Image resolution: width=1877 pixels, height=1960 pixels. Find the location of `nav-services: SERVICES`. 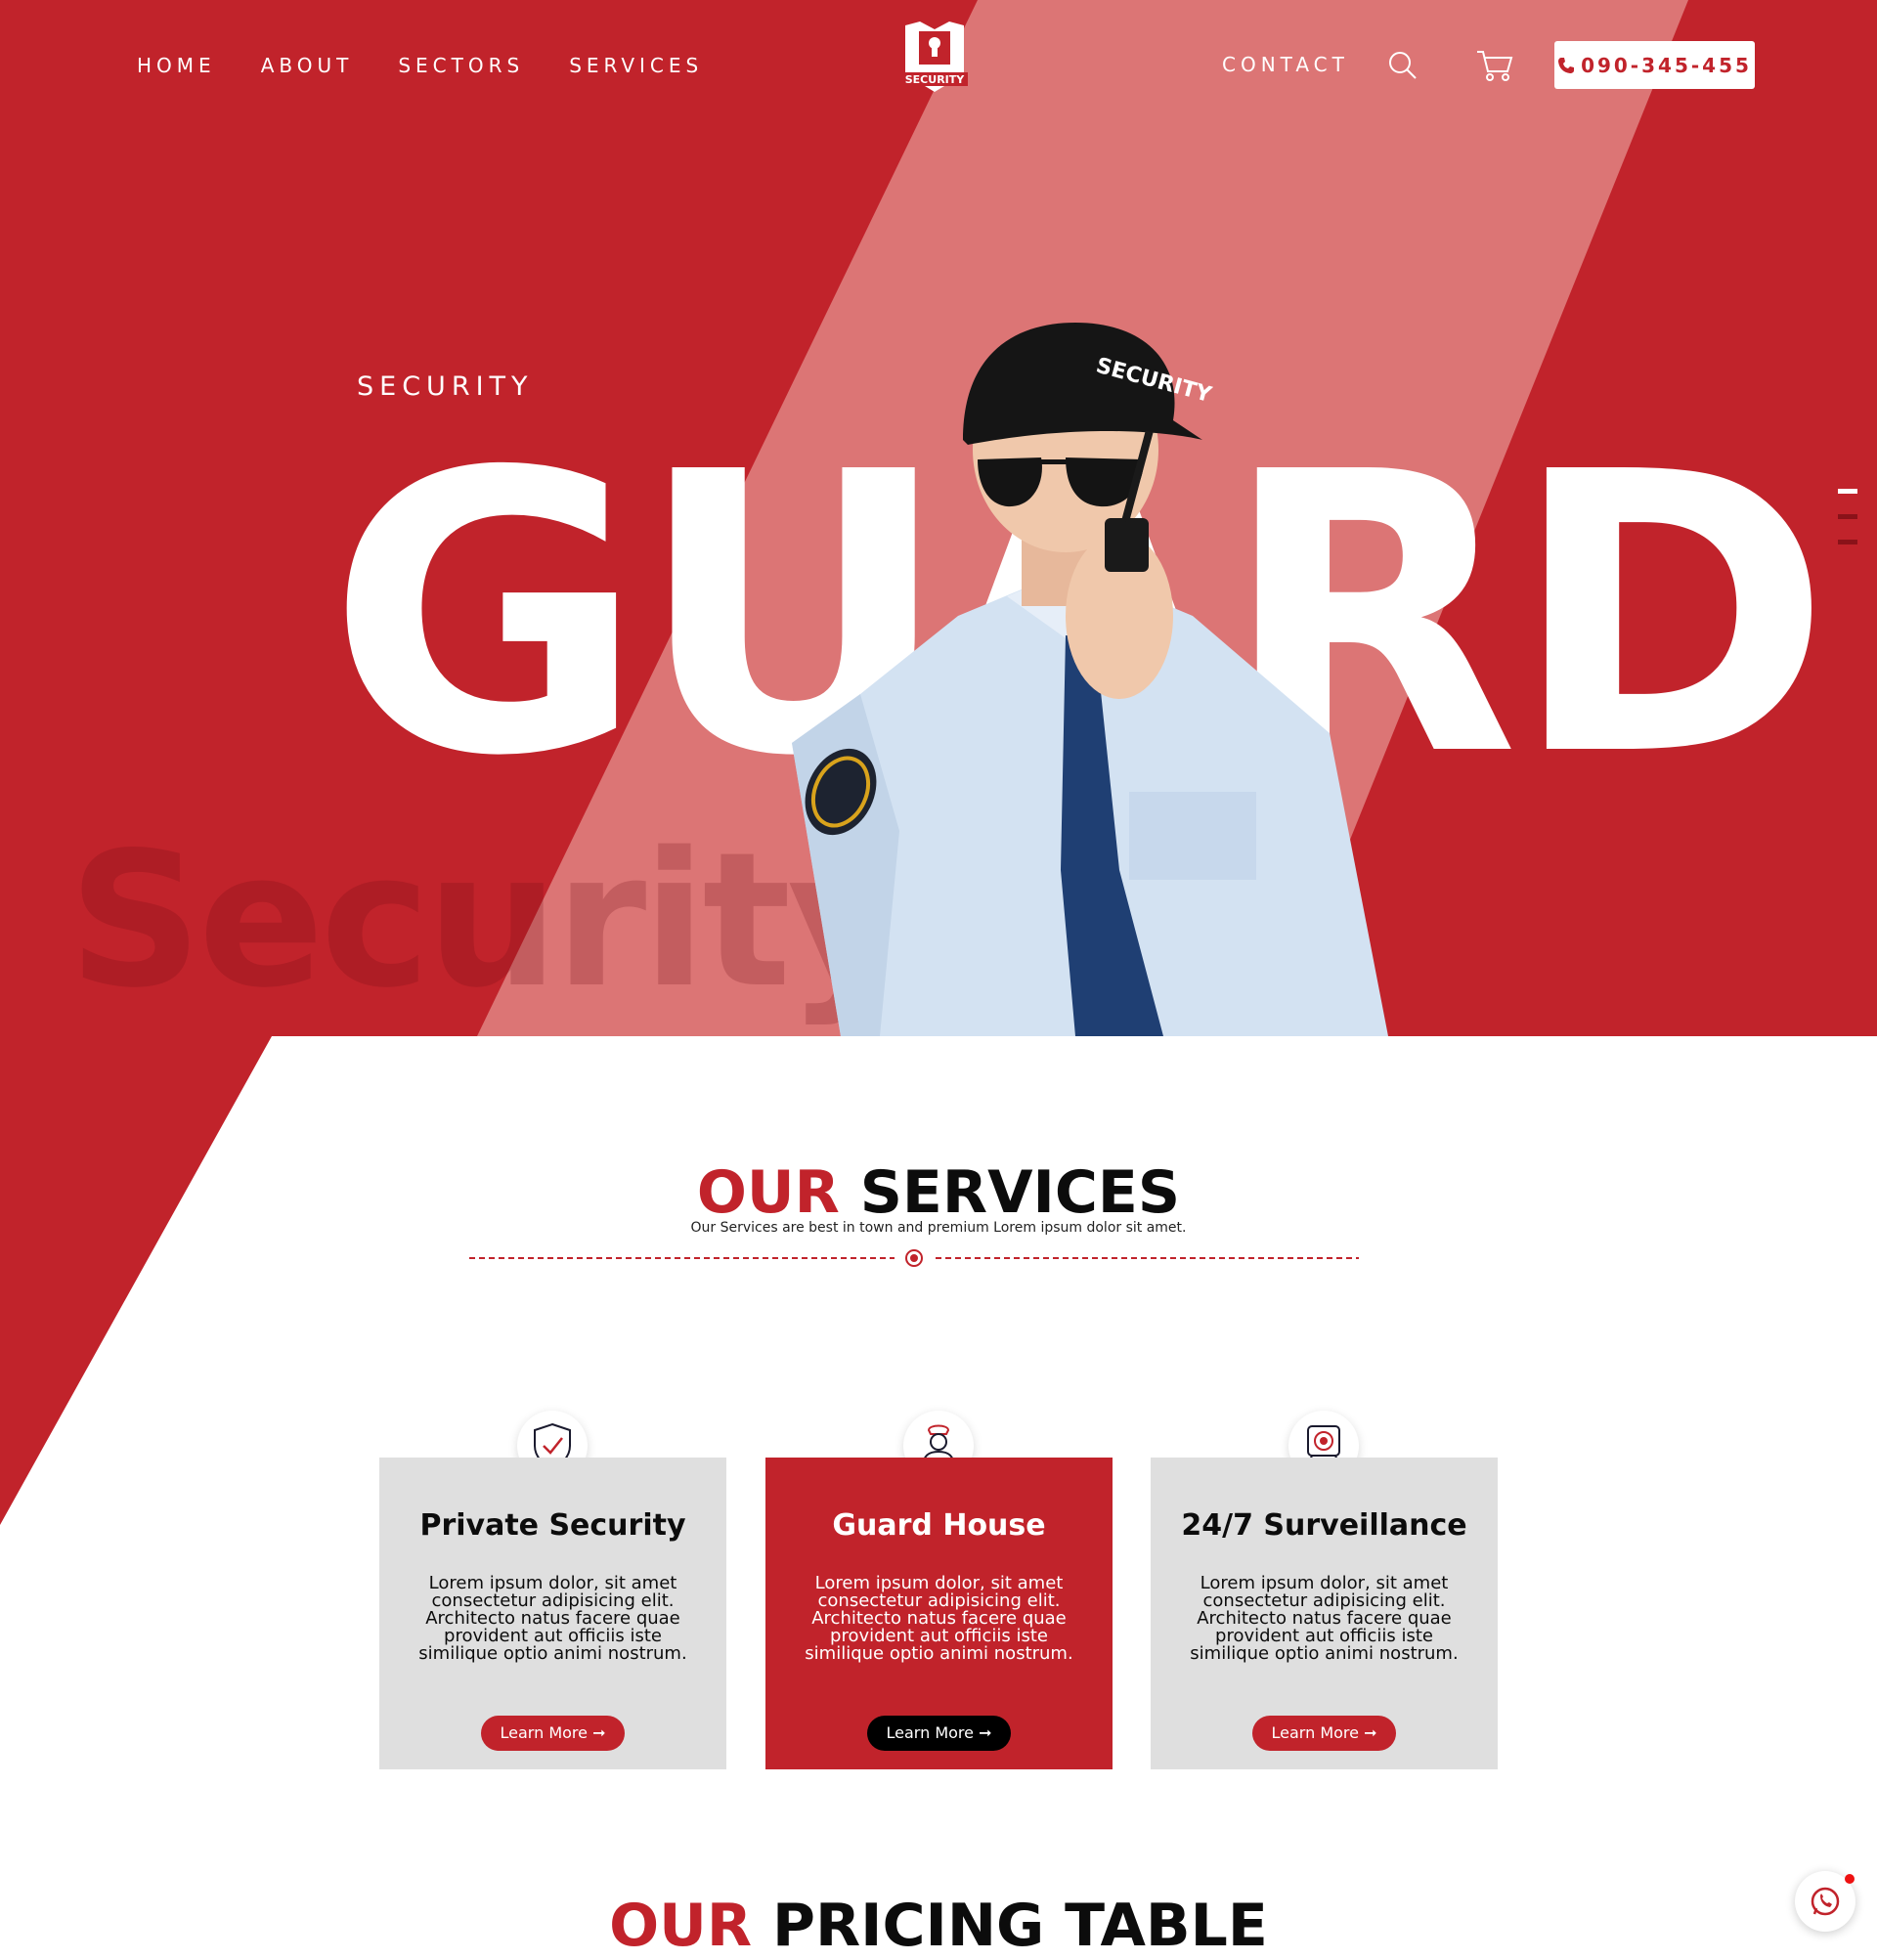

nav-services: SERVICES is located at coordinates (636, 66).